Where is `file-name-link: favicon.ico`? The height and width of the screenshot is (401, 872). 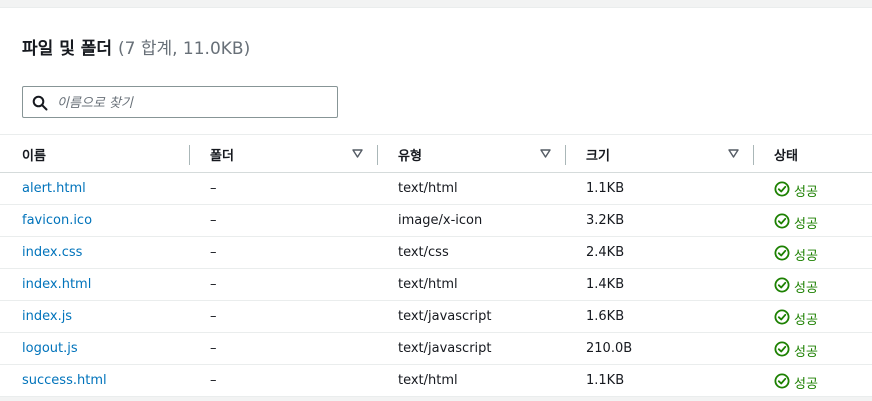
file-name-link: favicon.ico is located at coordinates (57, 220).